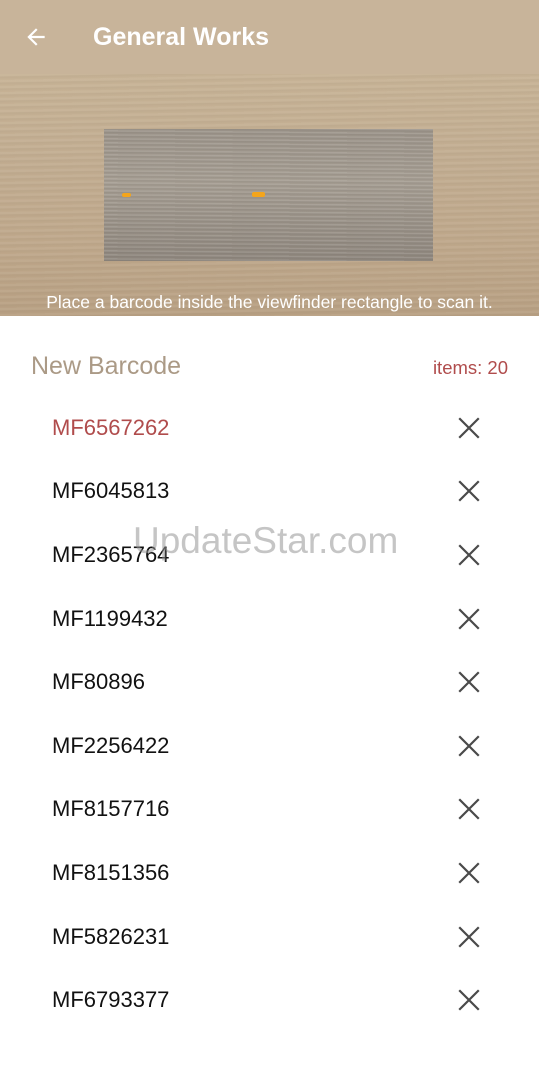  I want to click on list-item: MF6567262, so click(269, 428).